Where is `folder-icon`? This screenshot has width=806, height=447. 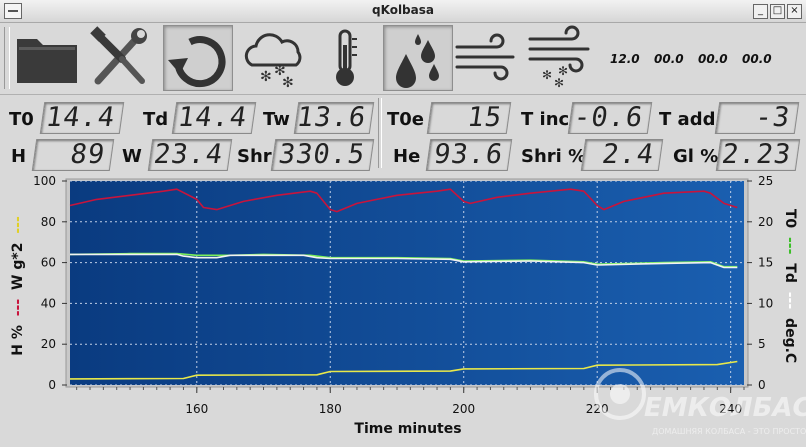 folder-icon is located at coordinates (47, 61).